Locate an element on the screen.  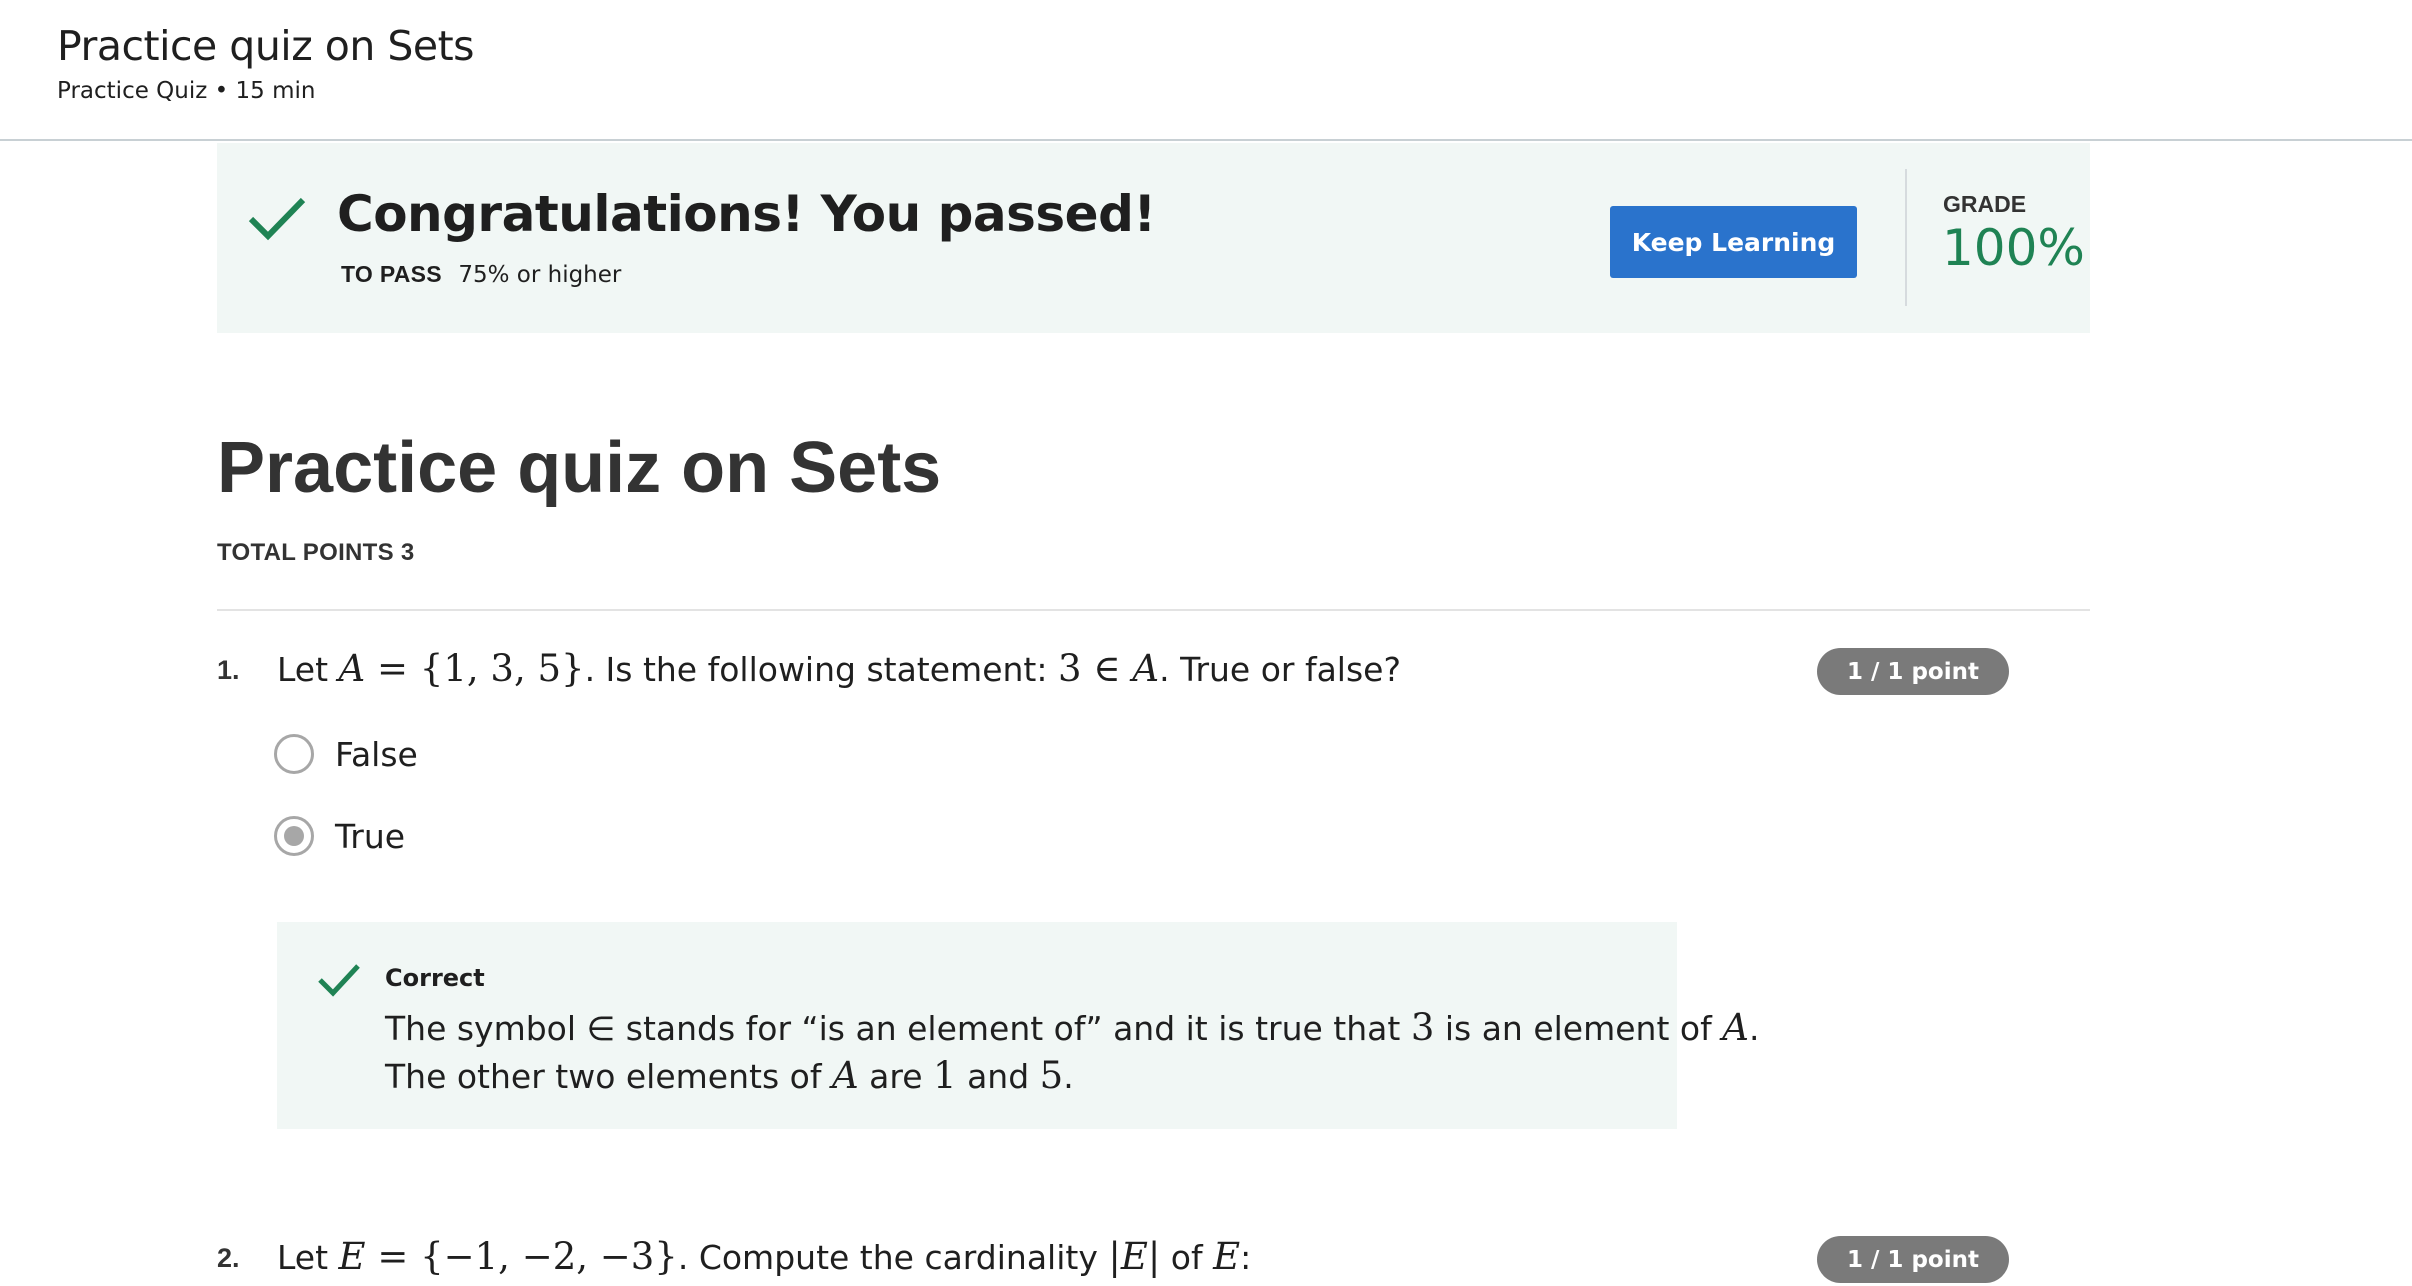
option-true: True is located at coordinates (339, 836).